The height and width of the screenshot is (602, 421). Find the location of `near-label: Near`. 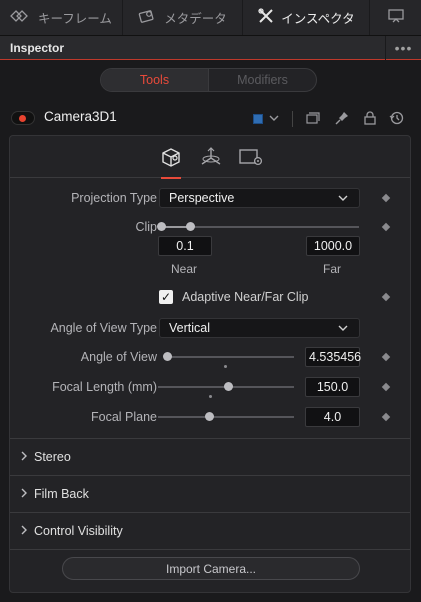

near-label: Near is located at coordinates (184, 269).